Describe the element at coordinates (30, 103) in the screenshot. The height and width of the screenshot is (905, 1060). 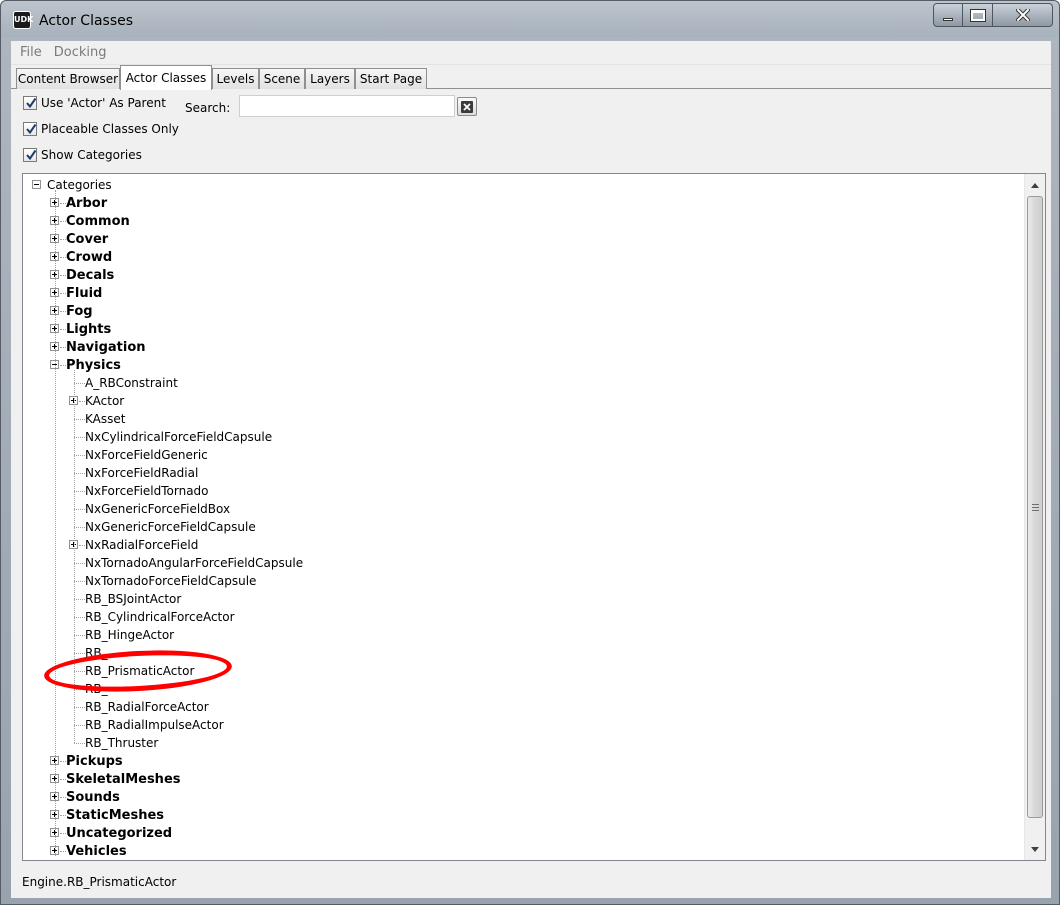
I see `use-actor-parent-checkbox` at that location.